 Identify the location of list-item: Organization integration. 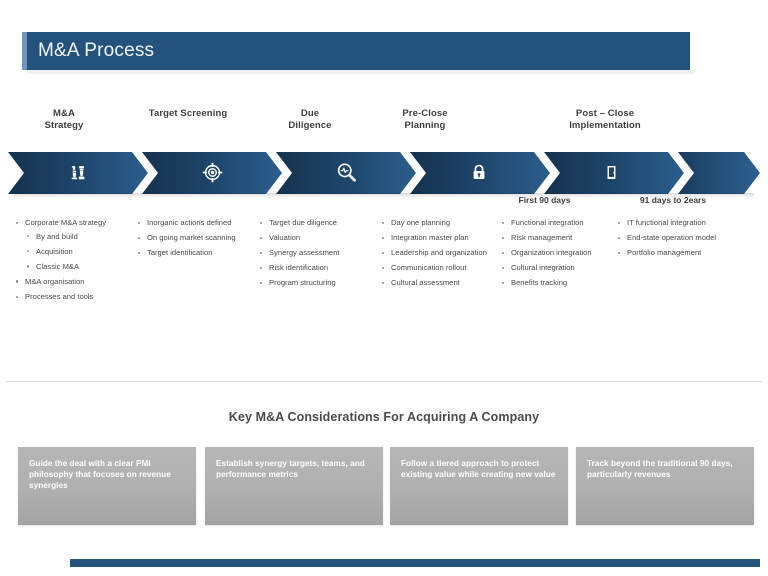
(552, 253).